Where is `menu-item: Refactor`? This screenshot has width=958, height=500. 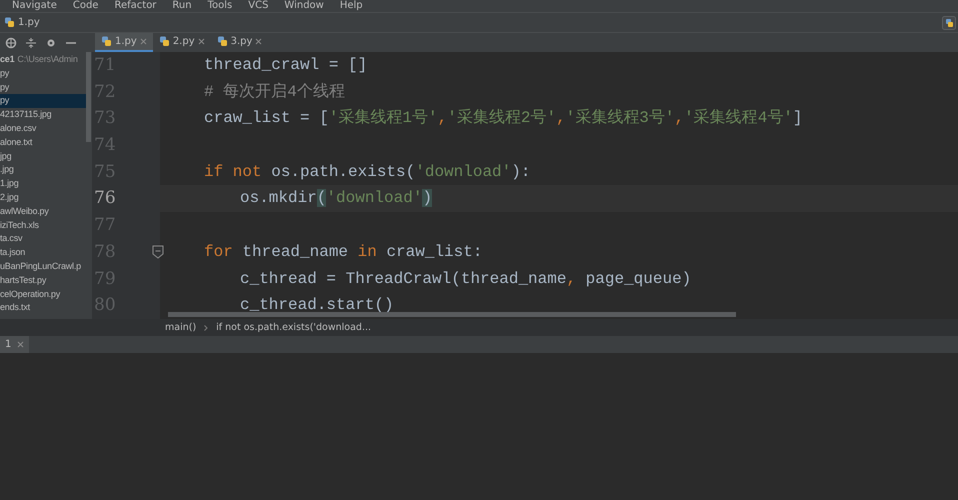
menu-item: Refactor is located at coordinates (135, 6).